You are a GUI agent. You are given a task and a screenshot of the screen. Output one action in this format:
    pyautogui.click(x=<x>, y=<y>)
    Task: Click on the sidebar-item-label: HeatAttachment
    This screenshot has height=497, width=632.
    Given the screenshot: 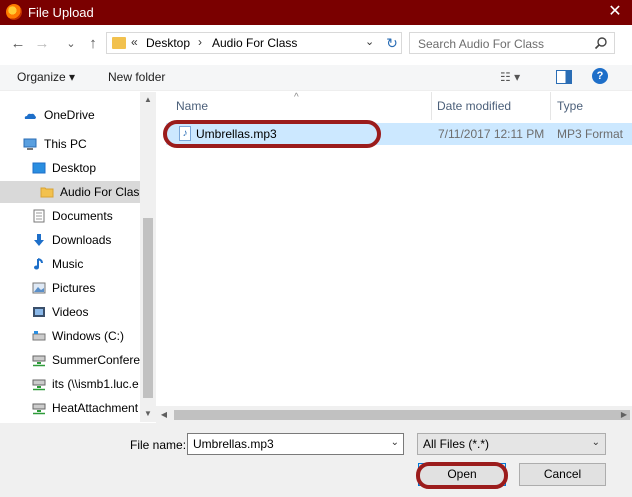 What is the action you would take?
    pyautogui.click(x=95, y=408)
    